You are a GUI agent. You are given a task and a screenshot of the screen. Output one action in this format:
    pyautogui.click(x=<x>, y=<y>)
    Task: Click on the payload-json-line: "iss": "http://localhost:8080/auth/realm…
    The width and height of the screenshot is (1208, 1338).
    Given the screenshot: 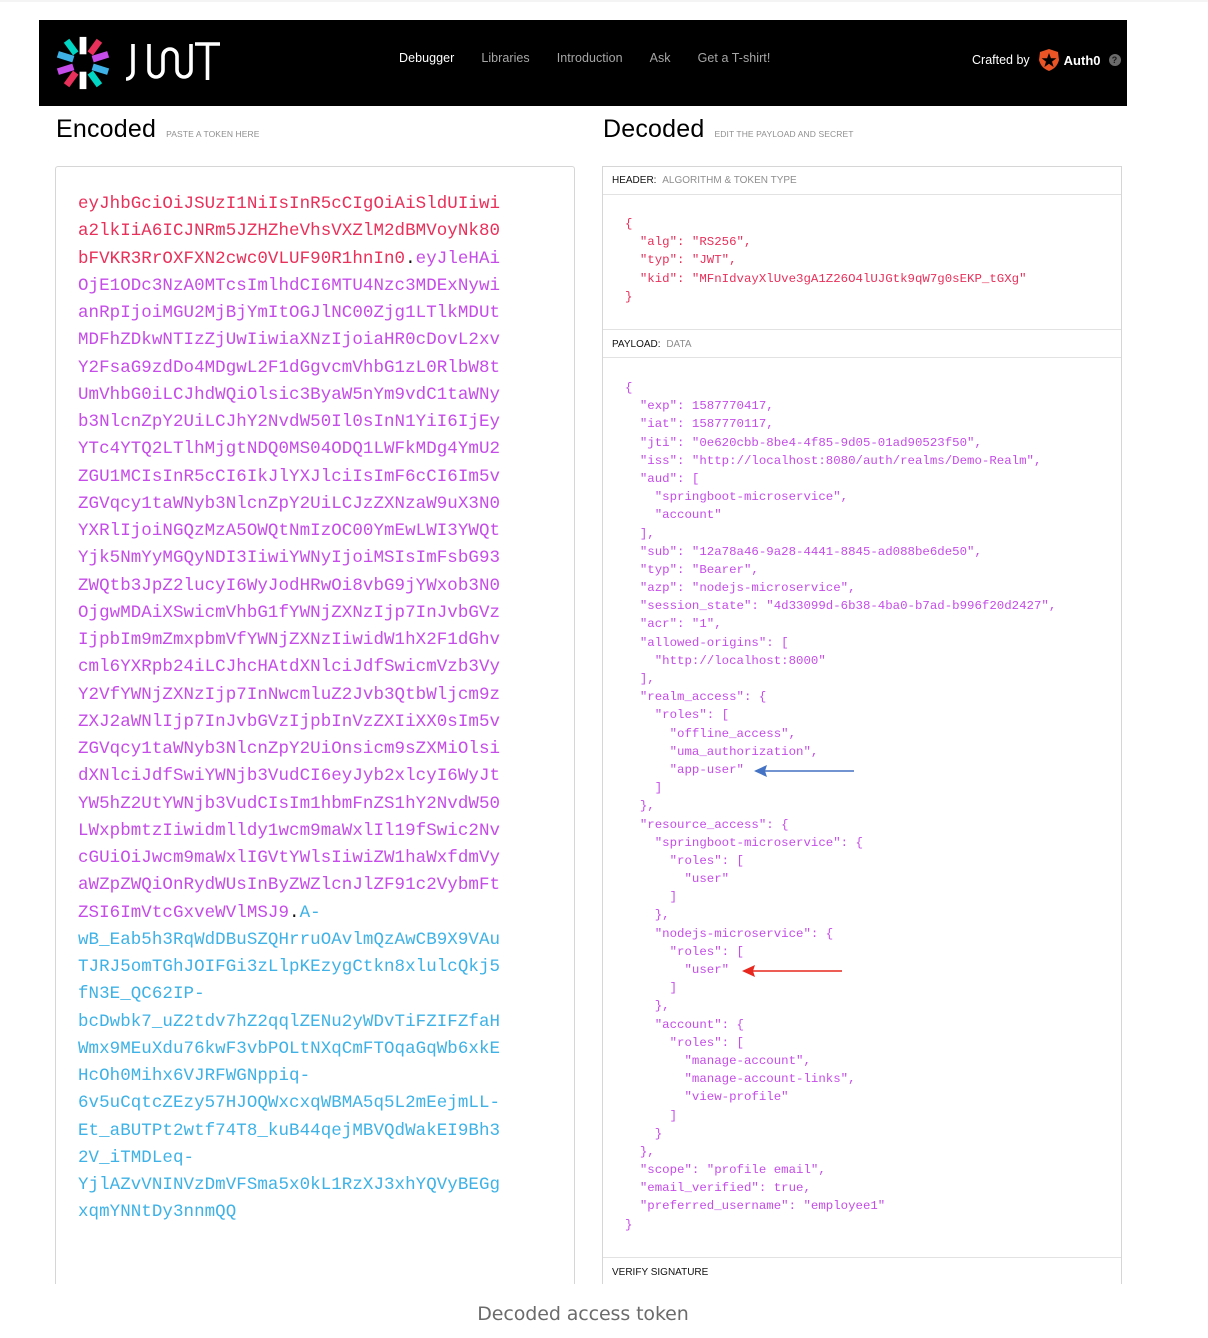 What is the action you would take?
    pyautogui.click(x=833, y=460)
    